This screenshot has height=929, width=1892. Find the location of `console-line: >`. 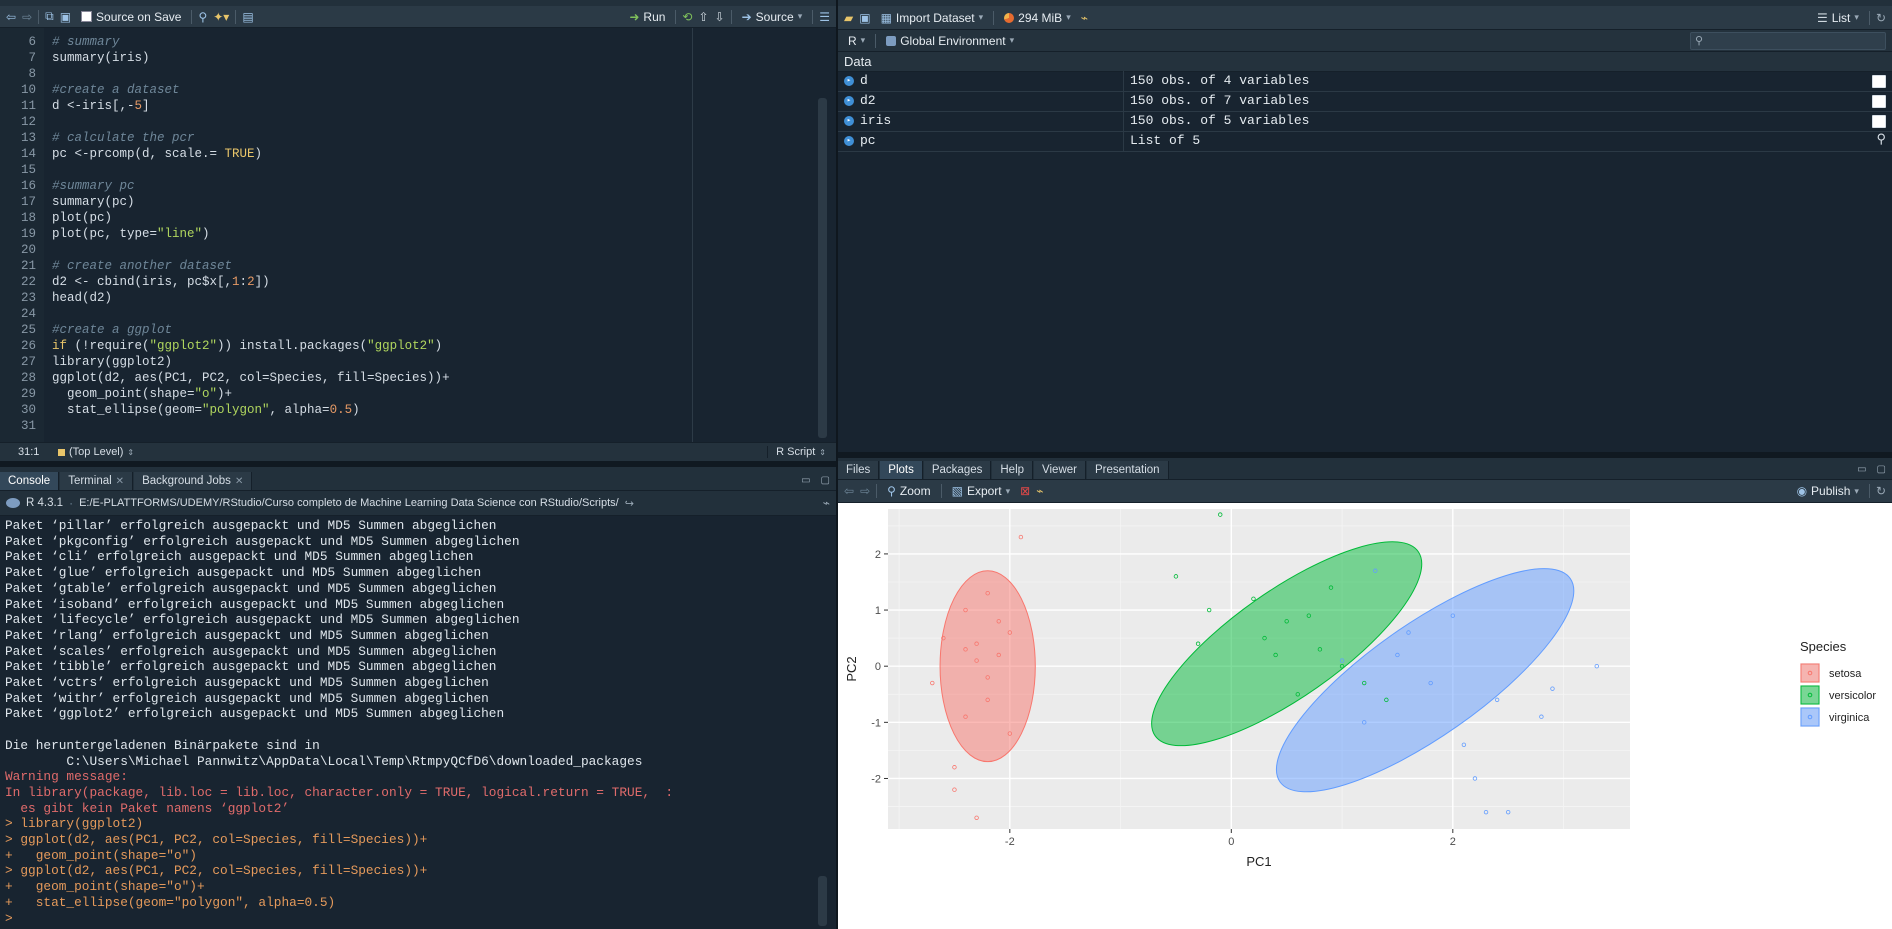

console-line: > is located at coordinates (9, 918).